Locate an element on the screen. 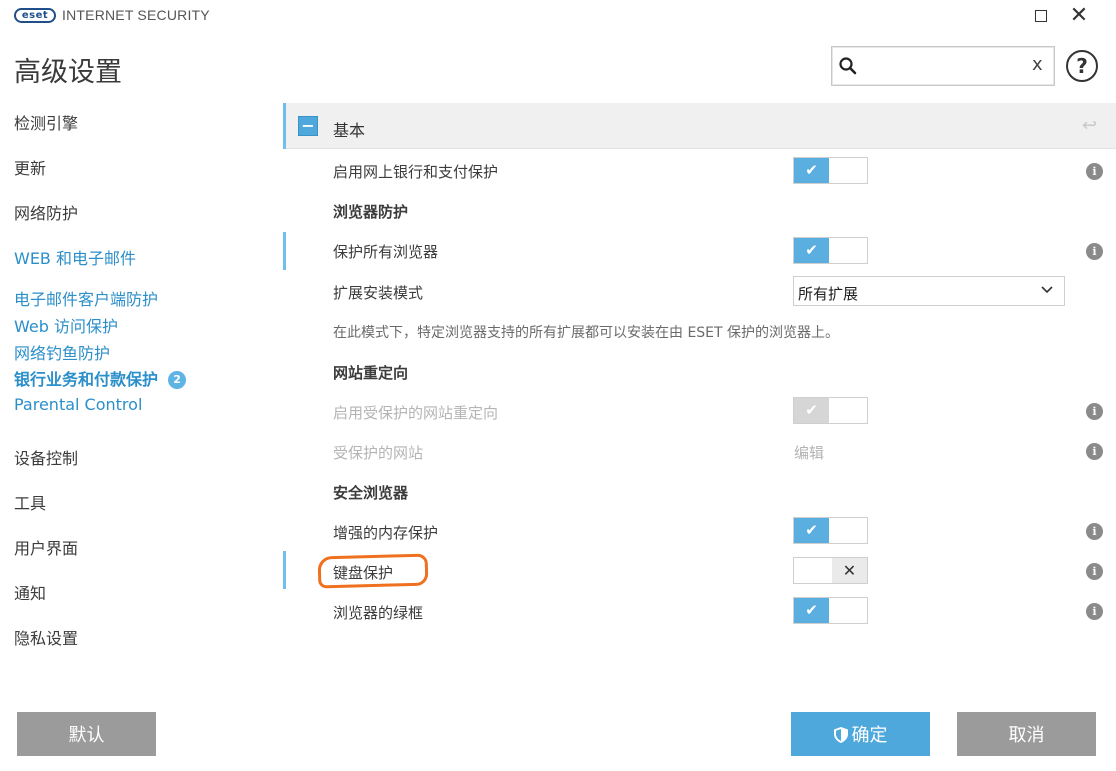 The height and width of the screenshot is (771, 1116). product-name: INTERNET SECURITY is located at coordinates (136, 15).